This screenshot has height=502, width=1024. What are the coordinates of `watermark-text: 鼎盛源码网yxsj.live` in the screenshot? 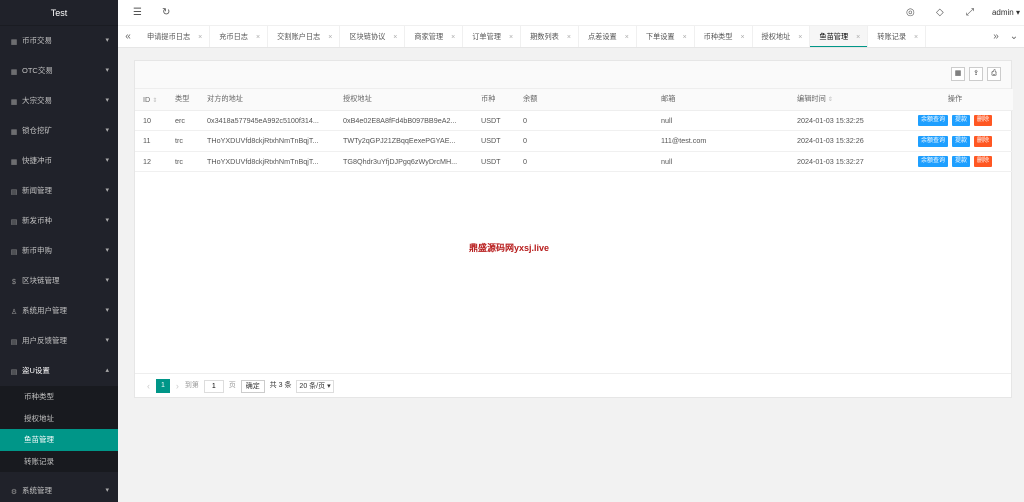 It's located at (509, 248).